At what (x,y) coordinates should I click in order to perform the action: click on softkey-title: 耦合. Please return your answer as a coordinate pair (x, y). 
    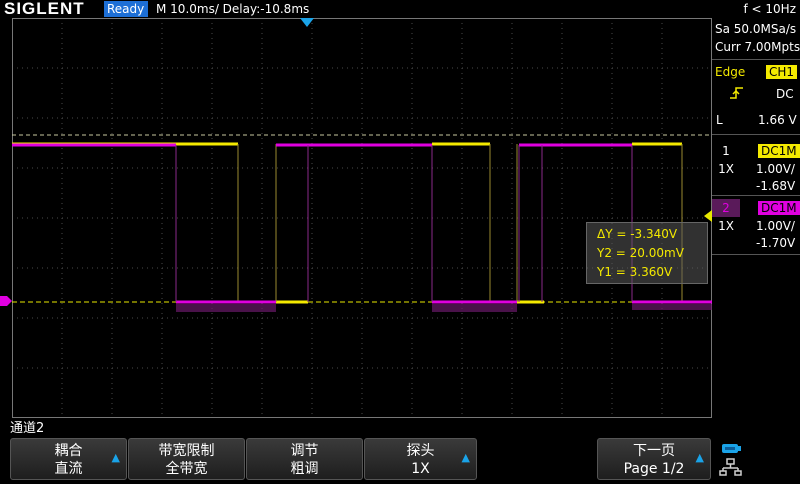
    Looking at the image, I should click on (68, 451).